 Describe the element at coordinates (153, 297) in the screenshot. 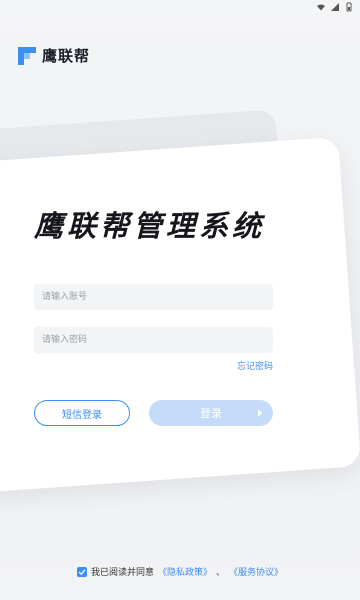

I see `account-input` at that location.